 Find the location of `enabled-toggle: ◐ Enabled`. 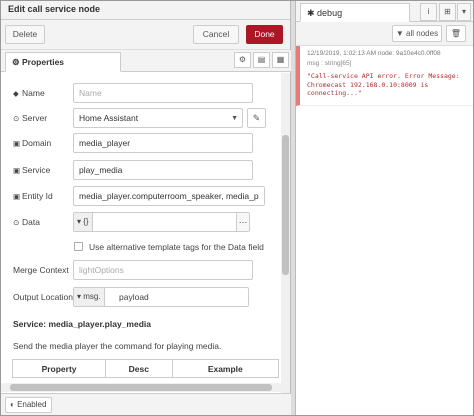

enabled-toggle: ◐ Enabled is located at coordinates (28, 405).